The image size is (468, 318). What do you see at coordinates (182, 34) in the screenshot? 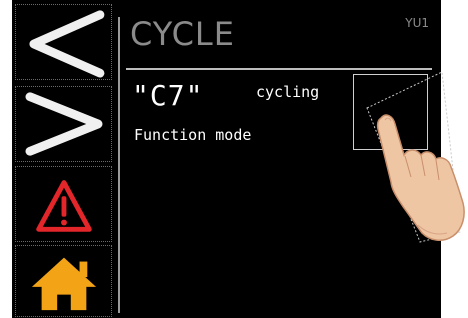
I see `page-title: CYCLE` at bounding box center [182, 34].